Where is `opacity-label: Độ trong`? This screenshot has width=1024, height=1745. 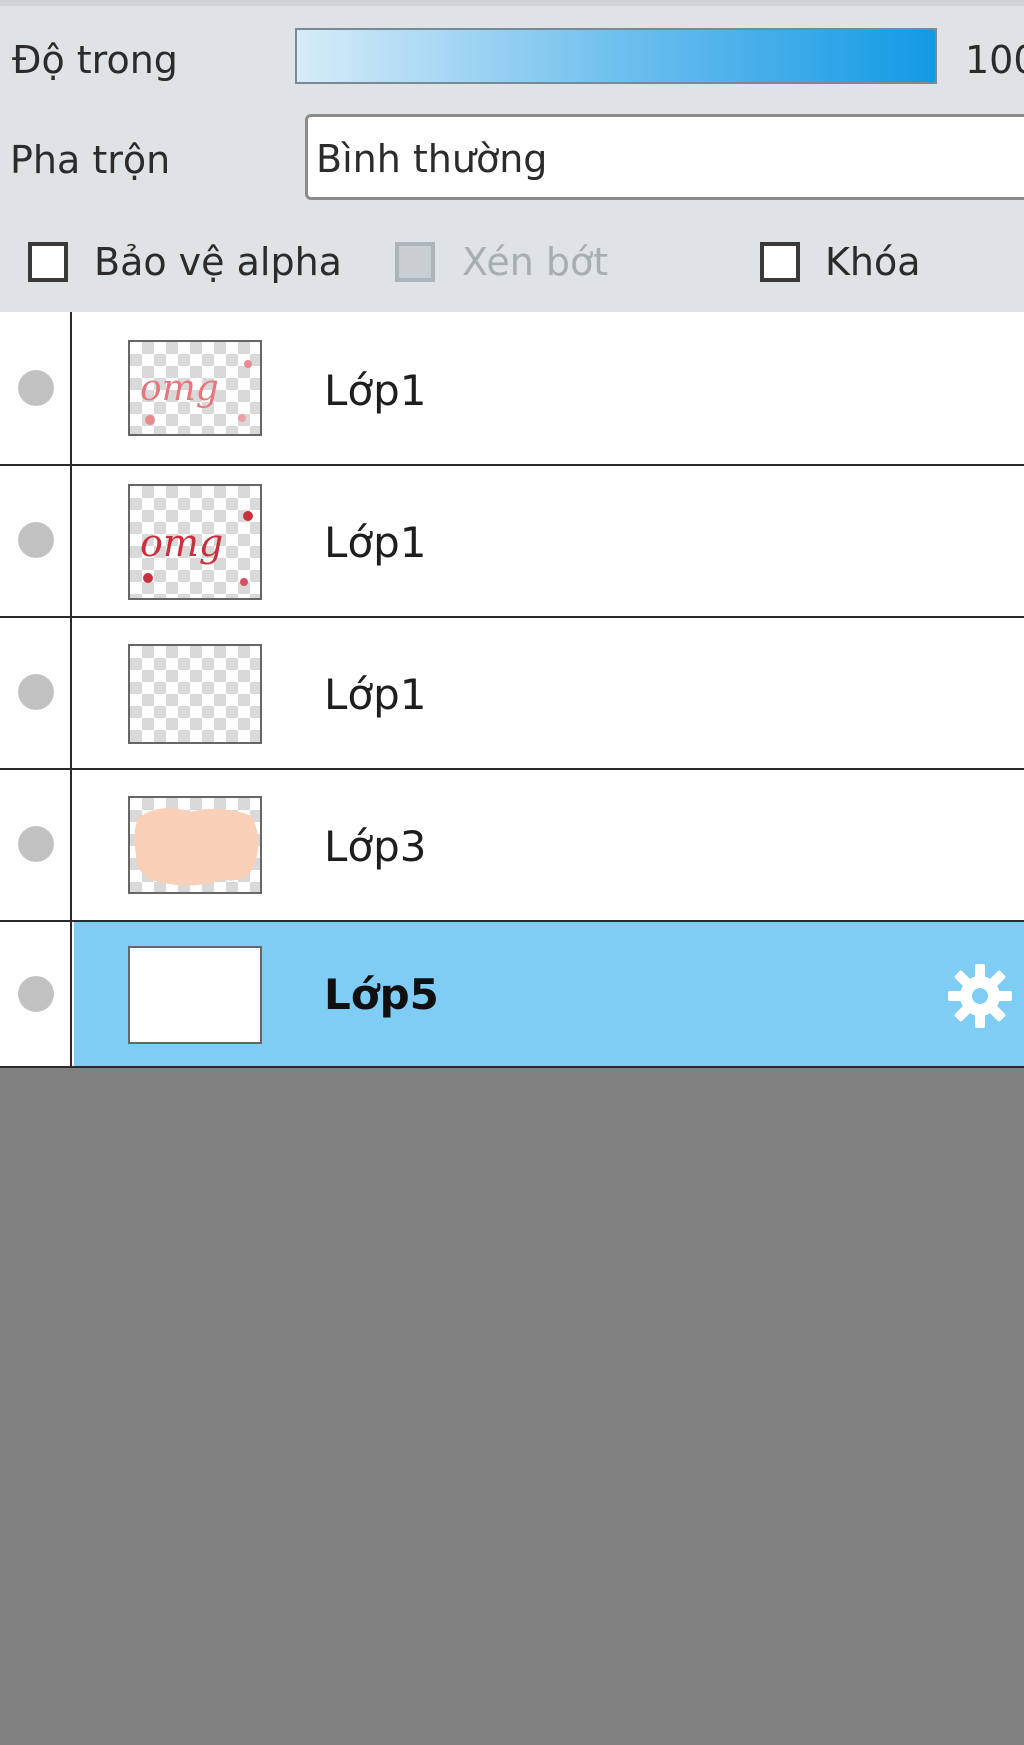 opacity-label: Độ trong is located at coordinates (95, 60).